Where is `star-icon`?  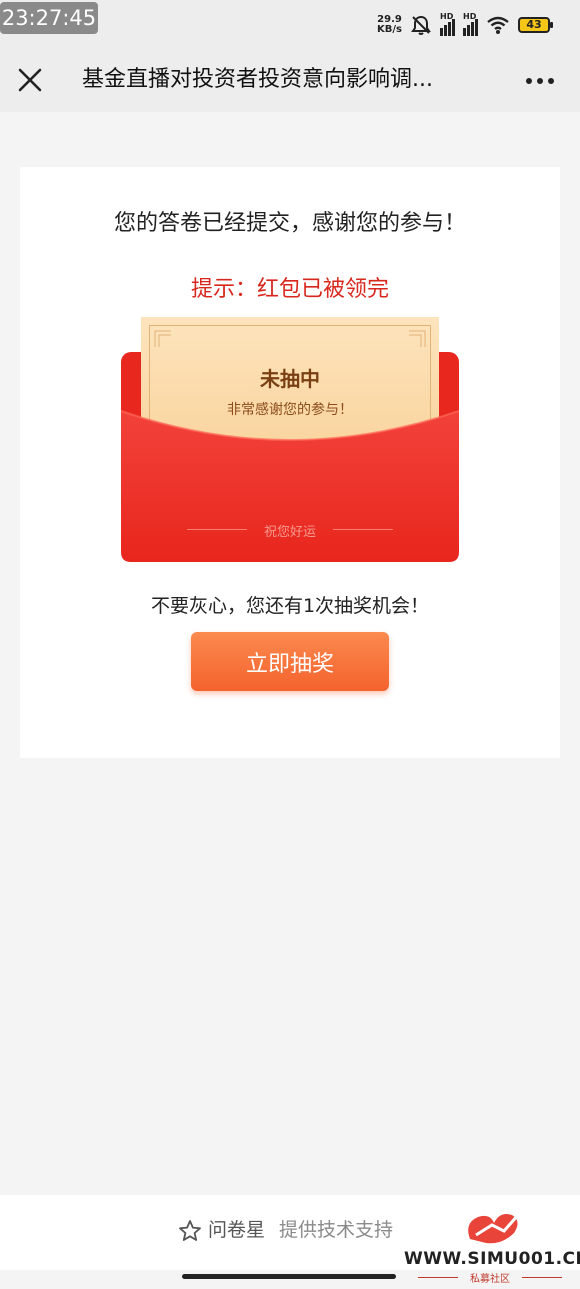 star-icon is located at coordinates (190, 1230).